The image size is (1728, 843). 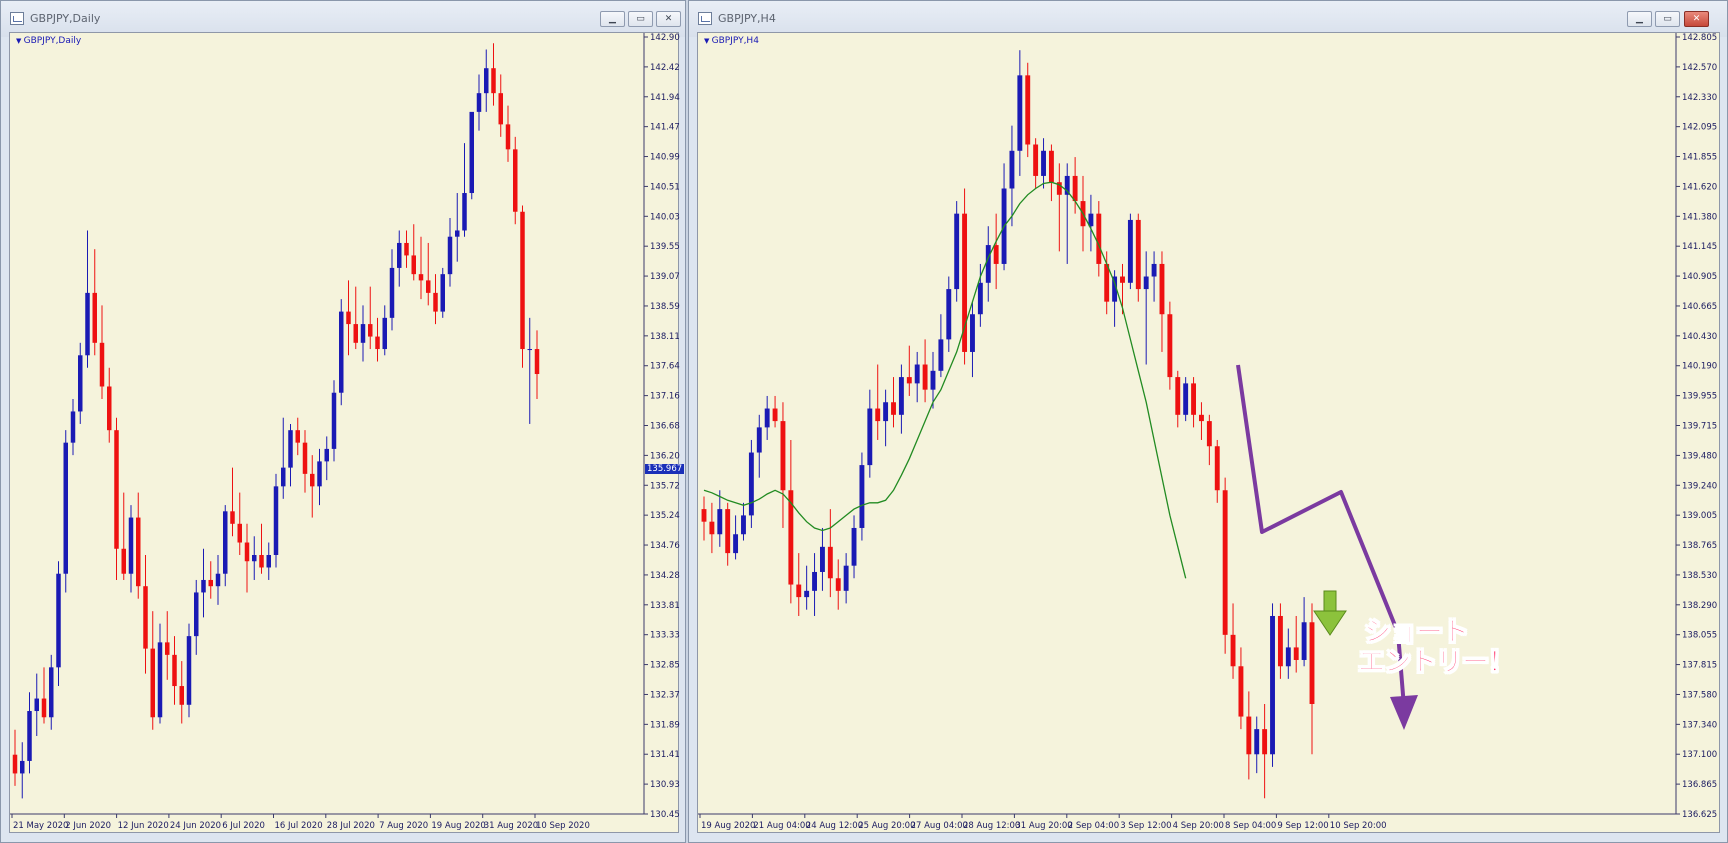 I want to click on price-tick-label: 133.810, so click(x=665, y=606).